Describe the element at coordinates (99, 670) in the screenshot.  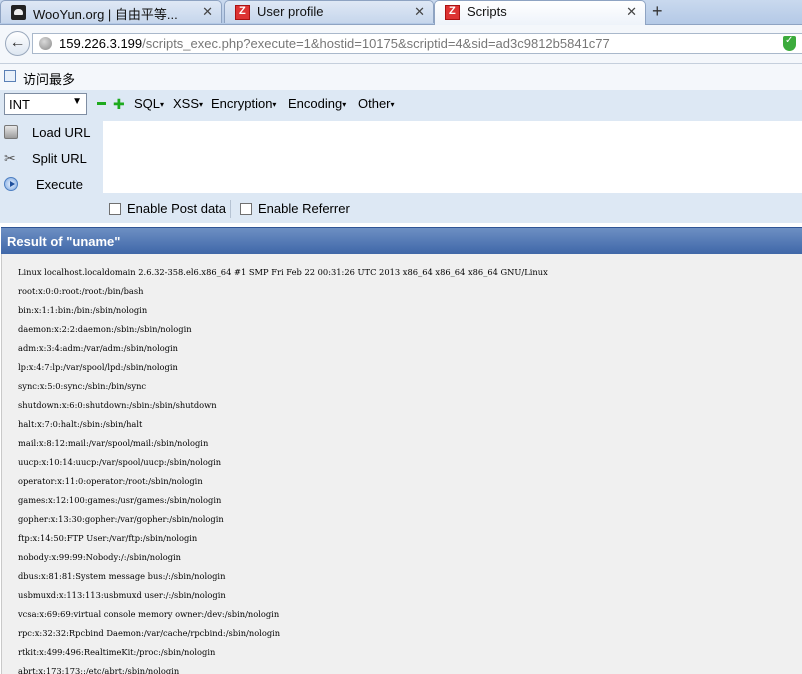
I see `output-line: abrt:x:173:173::/etc/abrt:/sbin/nologin` at that location.